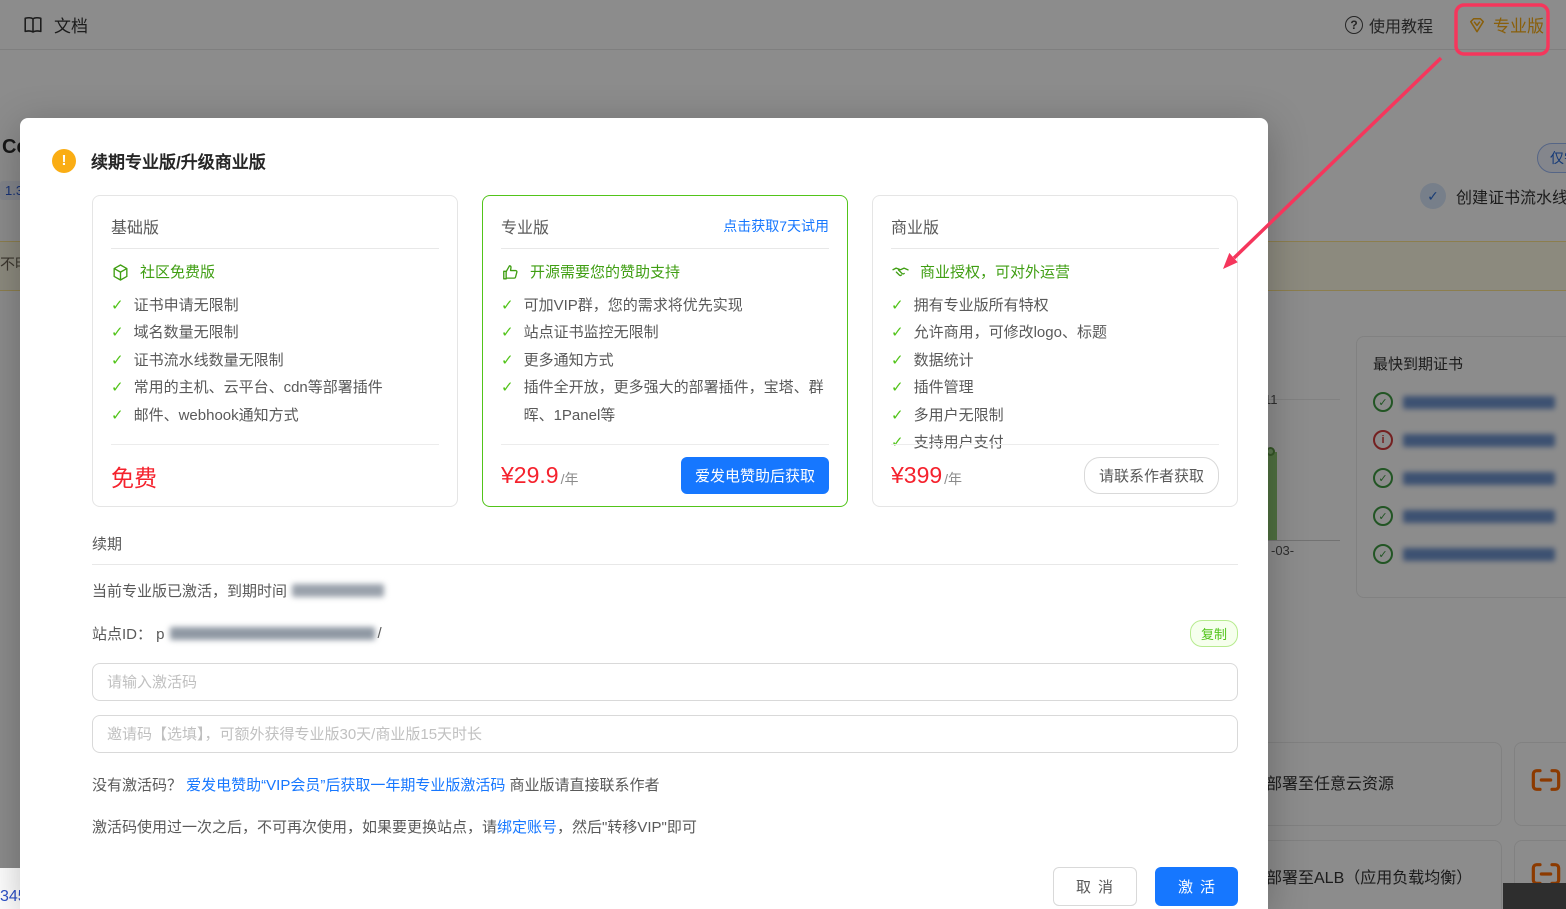 This screenshot has height=909, width=1566. I want to click on modal-title: 续期专业版/升级商业版, so click(178, 162).